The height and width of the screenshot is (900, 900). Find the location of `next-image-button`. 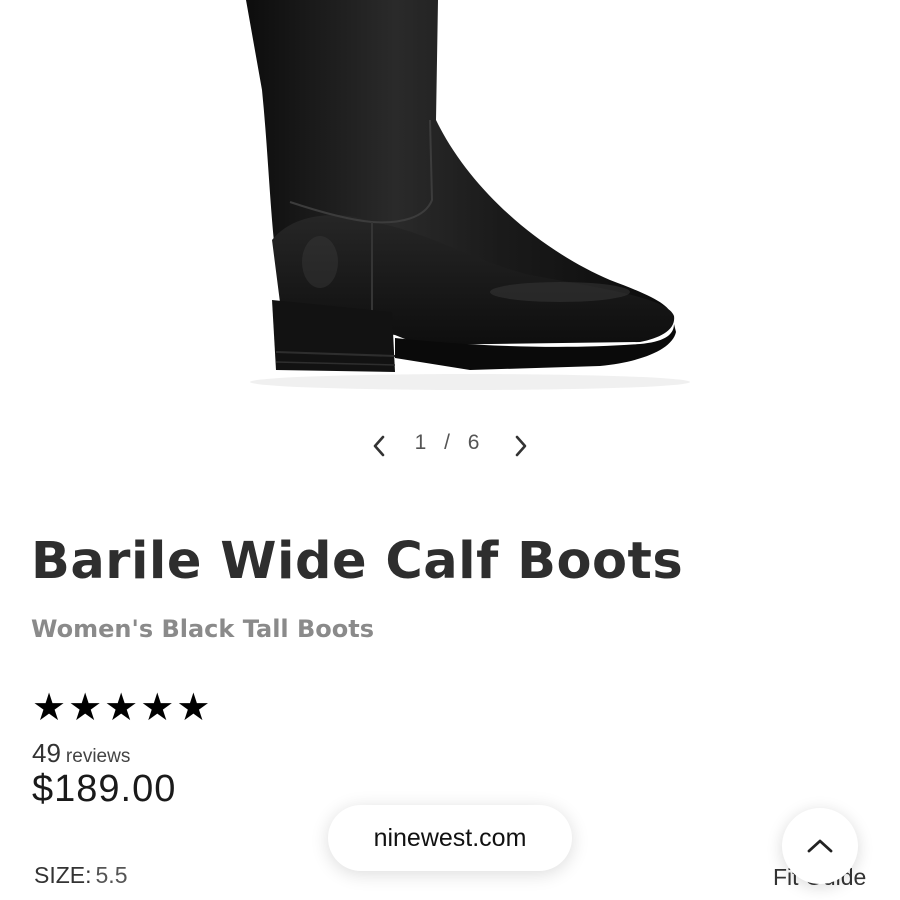

next-image-button is located at coordinates (521, 446).